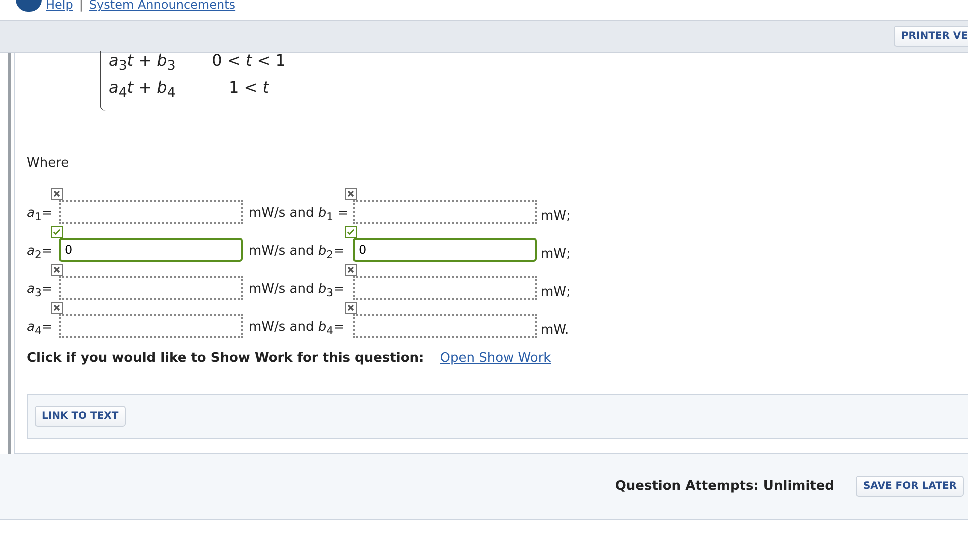  Describe the element at coordinates (143, 90) in the screenshot. I see `formula-expression: a$_{4}$t + b$_{4}$` at that location.